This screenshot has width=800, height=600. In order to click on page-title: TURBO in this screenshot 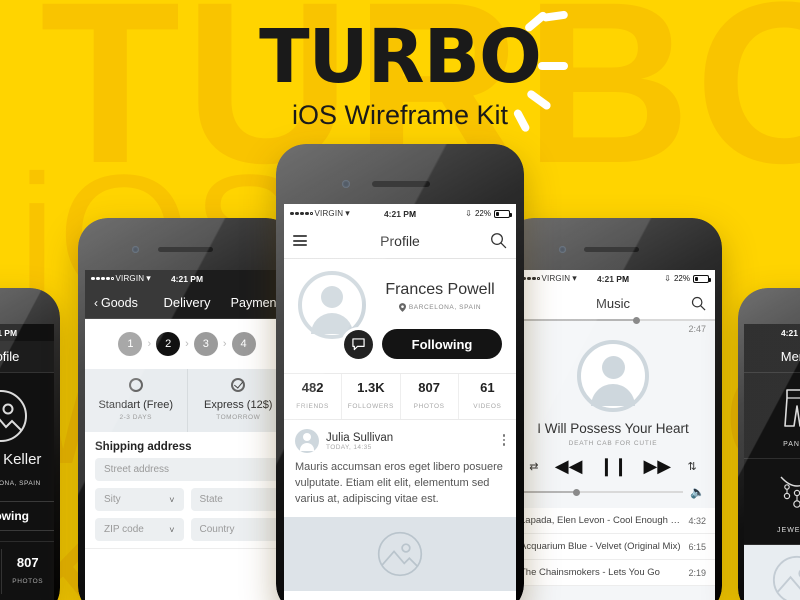, I will do `click(400, 57)`.